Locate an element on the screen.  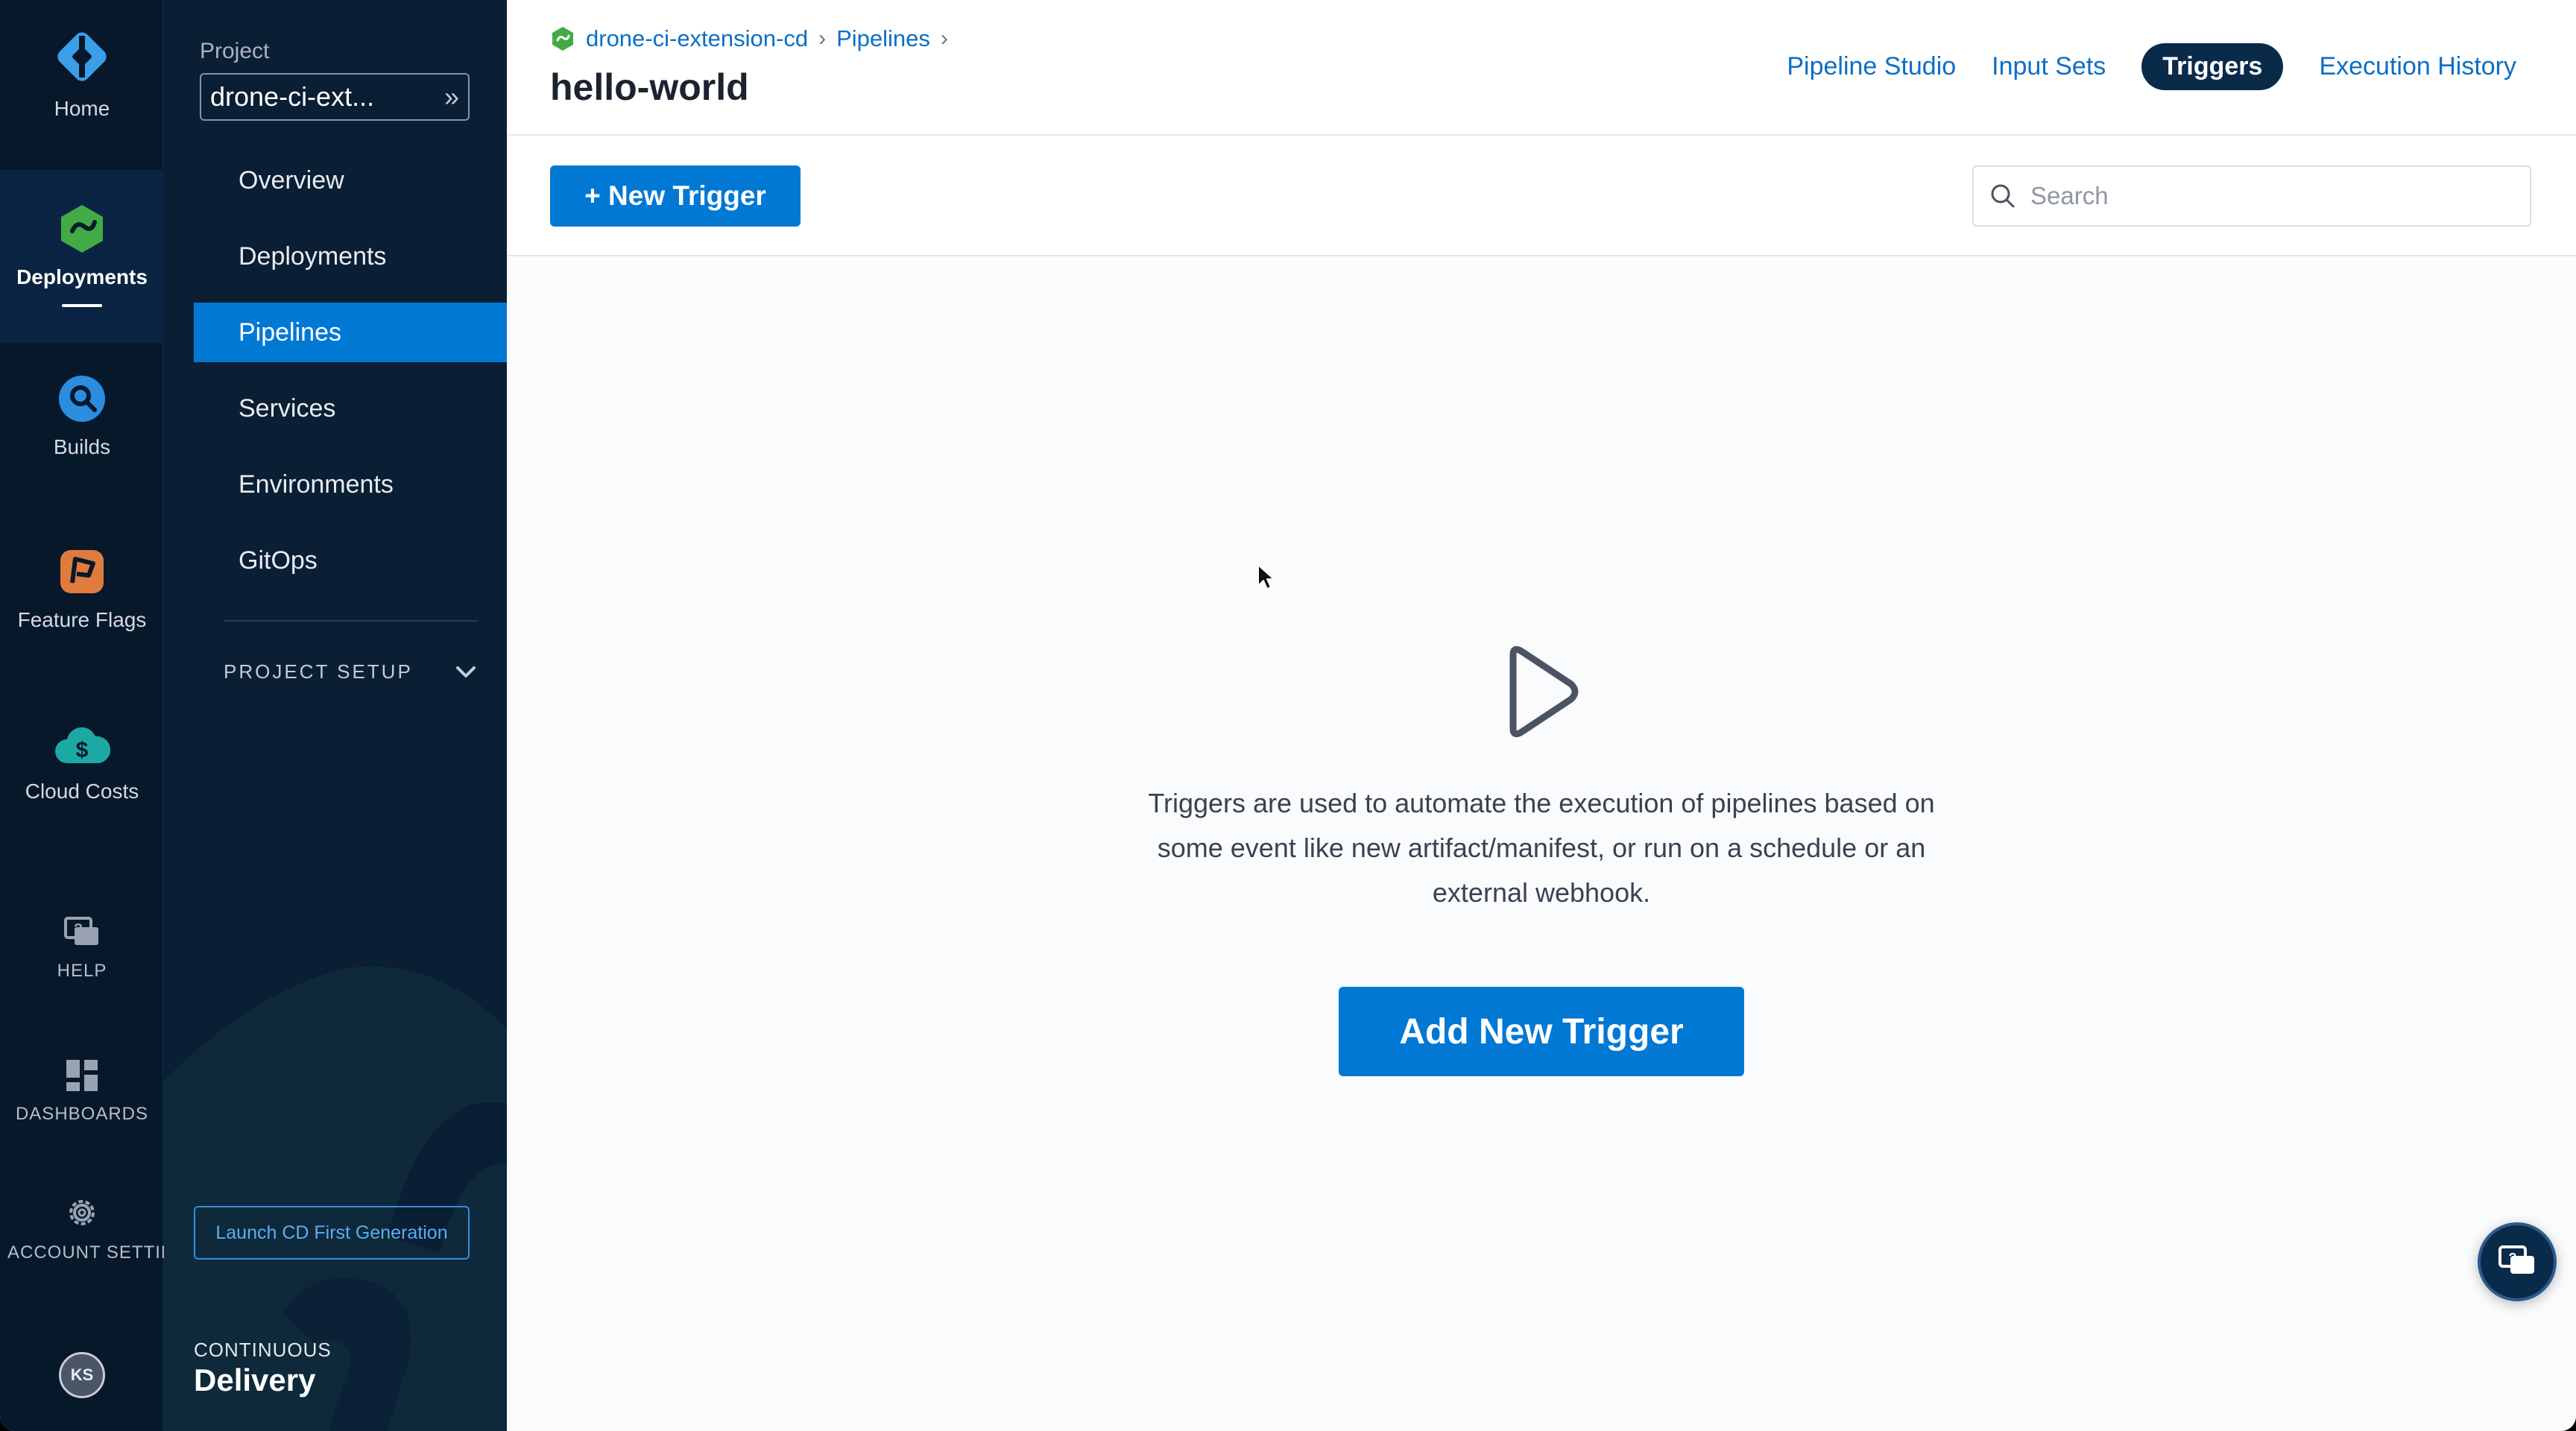
rail-home-label: Home is located at coordinates (82, 108).